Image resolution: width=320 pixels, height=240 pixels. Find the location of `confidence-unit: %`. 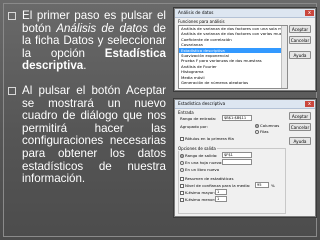

confidence-unit: % is located at coordinates (273, 185).